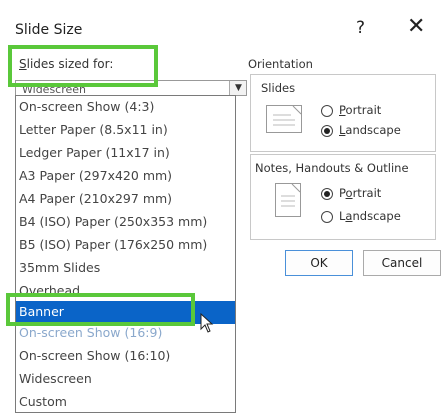 The width and height of the screenshot is (446, 413). I want to click on highlight-box-label, so click(83, 66).